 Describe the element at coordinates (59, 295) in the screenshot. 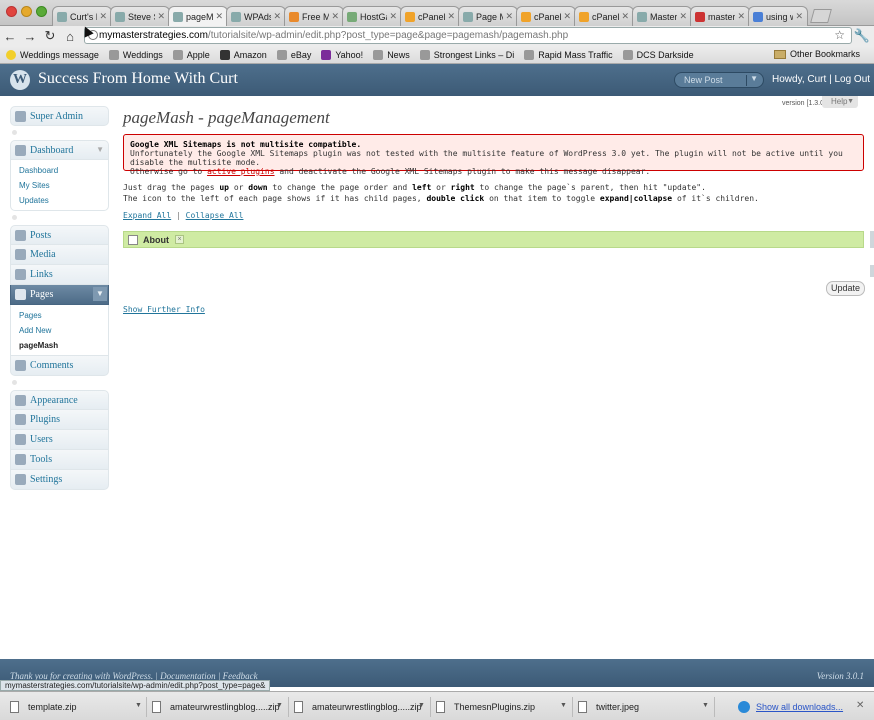

I see `sidebar-item-pages: Pages ▼` at that location.